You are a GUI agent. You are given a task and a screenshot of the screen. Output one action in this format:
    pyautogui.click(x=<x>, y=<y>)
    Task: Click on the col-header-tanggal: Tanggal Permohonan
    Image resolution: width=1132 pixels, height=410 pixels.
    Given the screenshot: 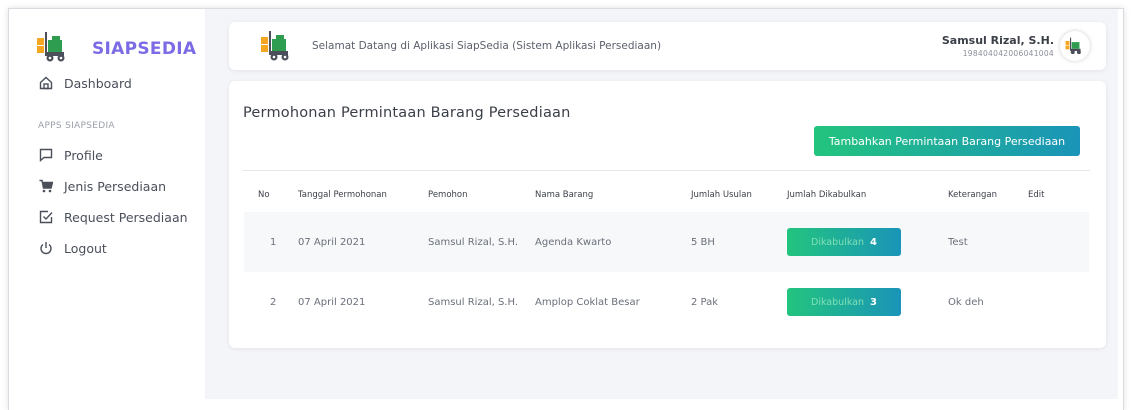 What is the action you would take?
    pyautogui.click(x=342, y=194)
    